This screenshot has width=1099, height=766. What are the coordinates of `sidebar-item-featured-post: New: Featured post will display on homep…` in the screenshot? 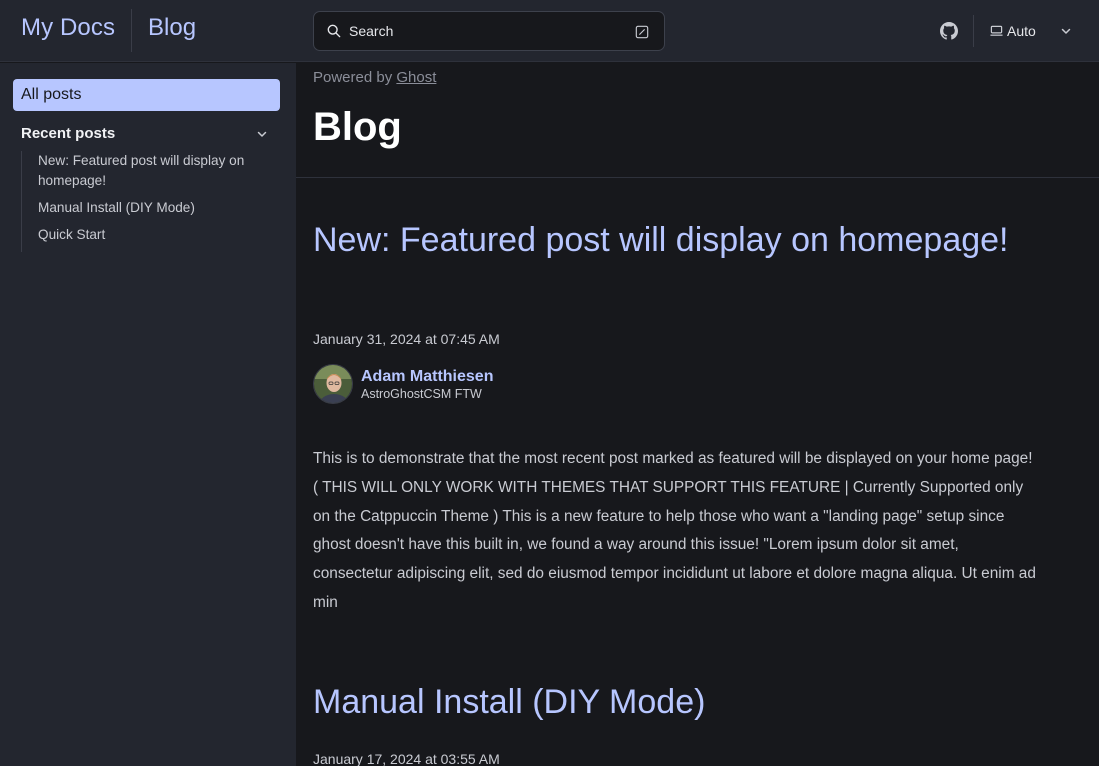 It's located at (149, 171).